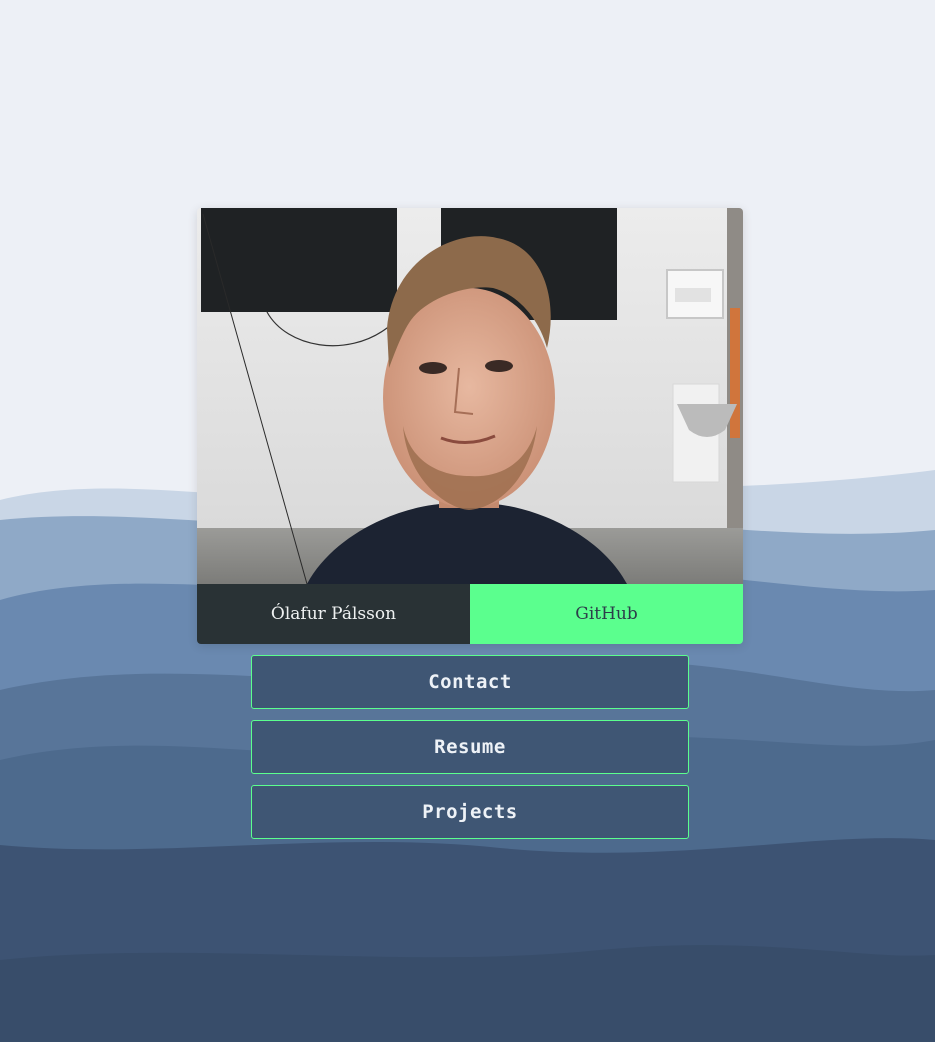  I want to click on projects-button: Projects, so click(470, 812).